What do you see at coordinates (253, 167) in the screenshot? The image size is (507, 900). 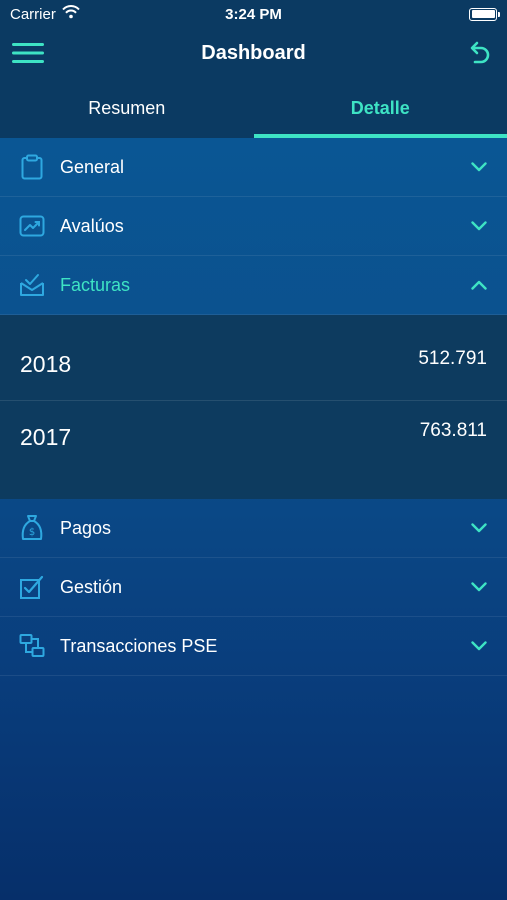 I see `section-general: General` at bounding box center [253, 167].